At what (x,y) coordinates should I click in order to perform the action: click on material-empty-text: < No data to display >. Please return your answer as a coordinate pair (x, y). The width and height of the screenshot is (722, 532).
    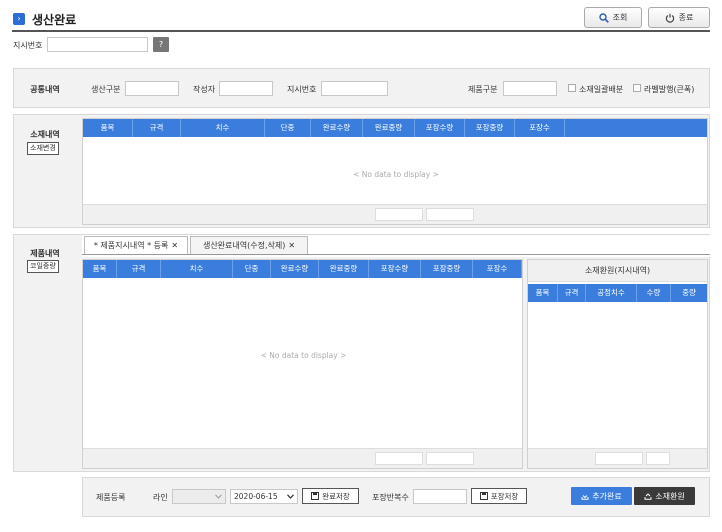
    Looking at the image, I should click on (396, 174).